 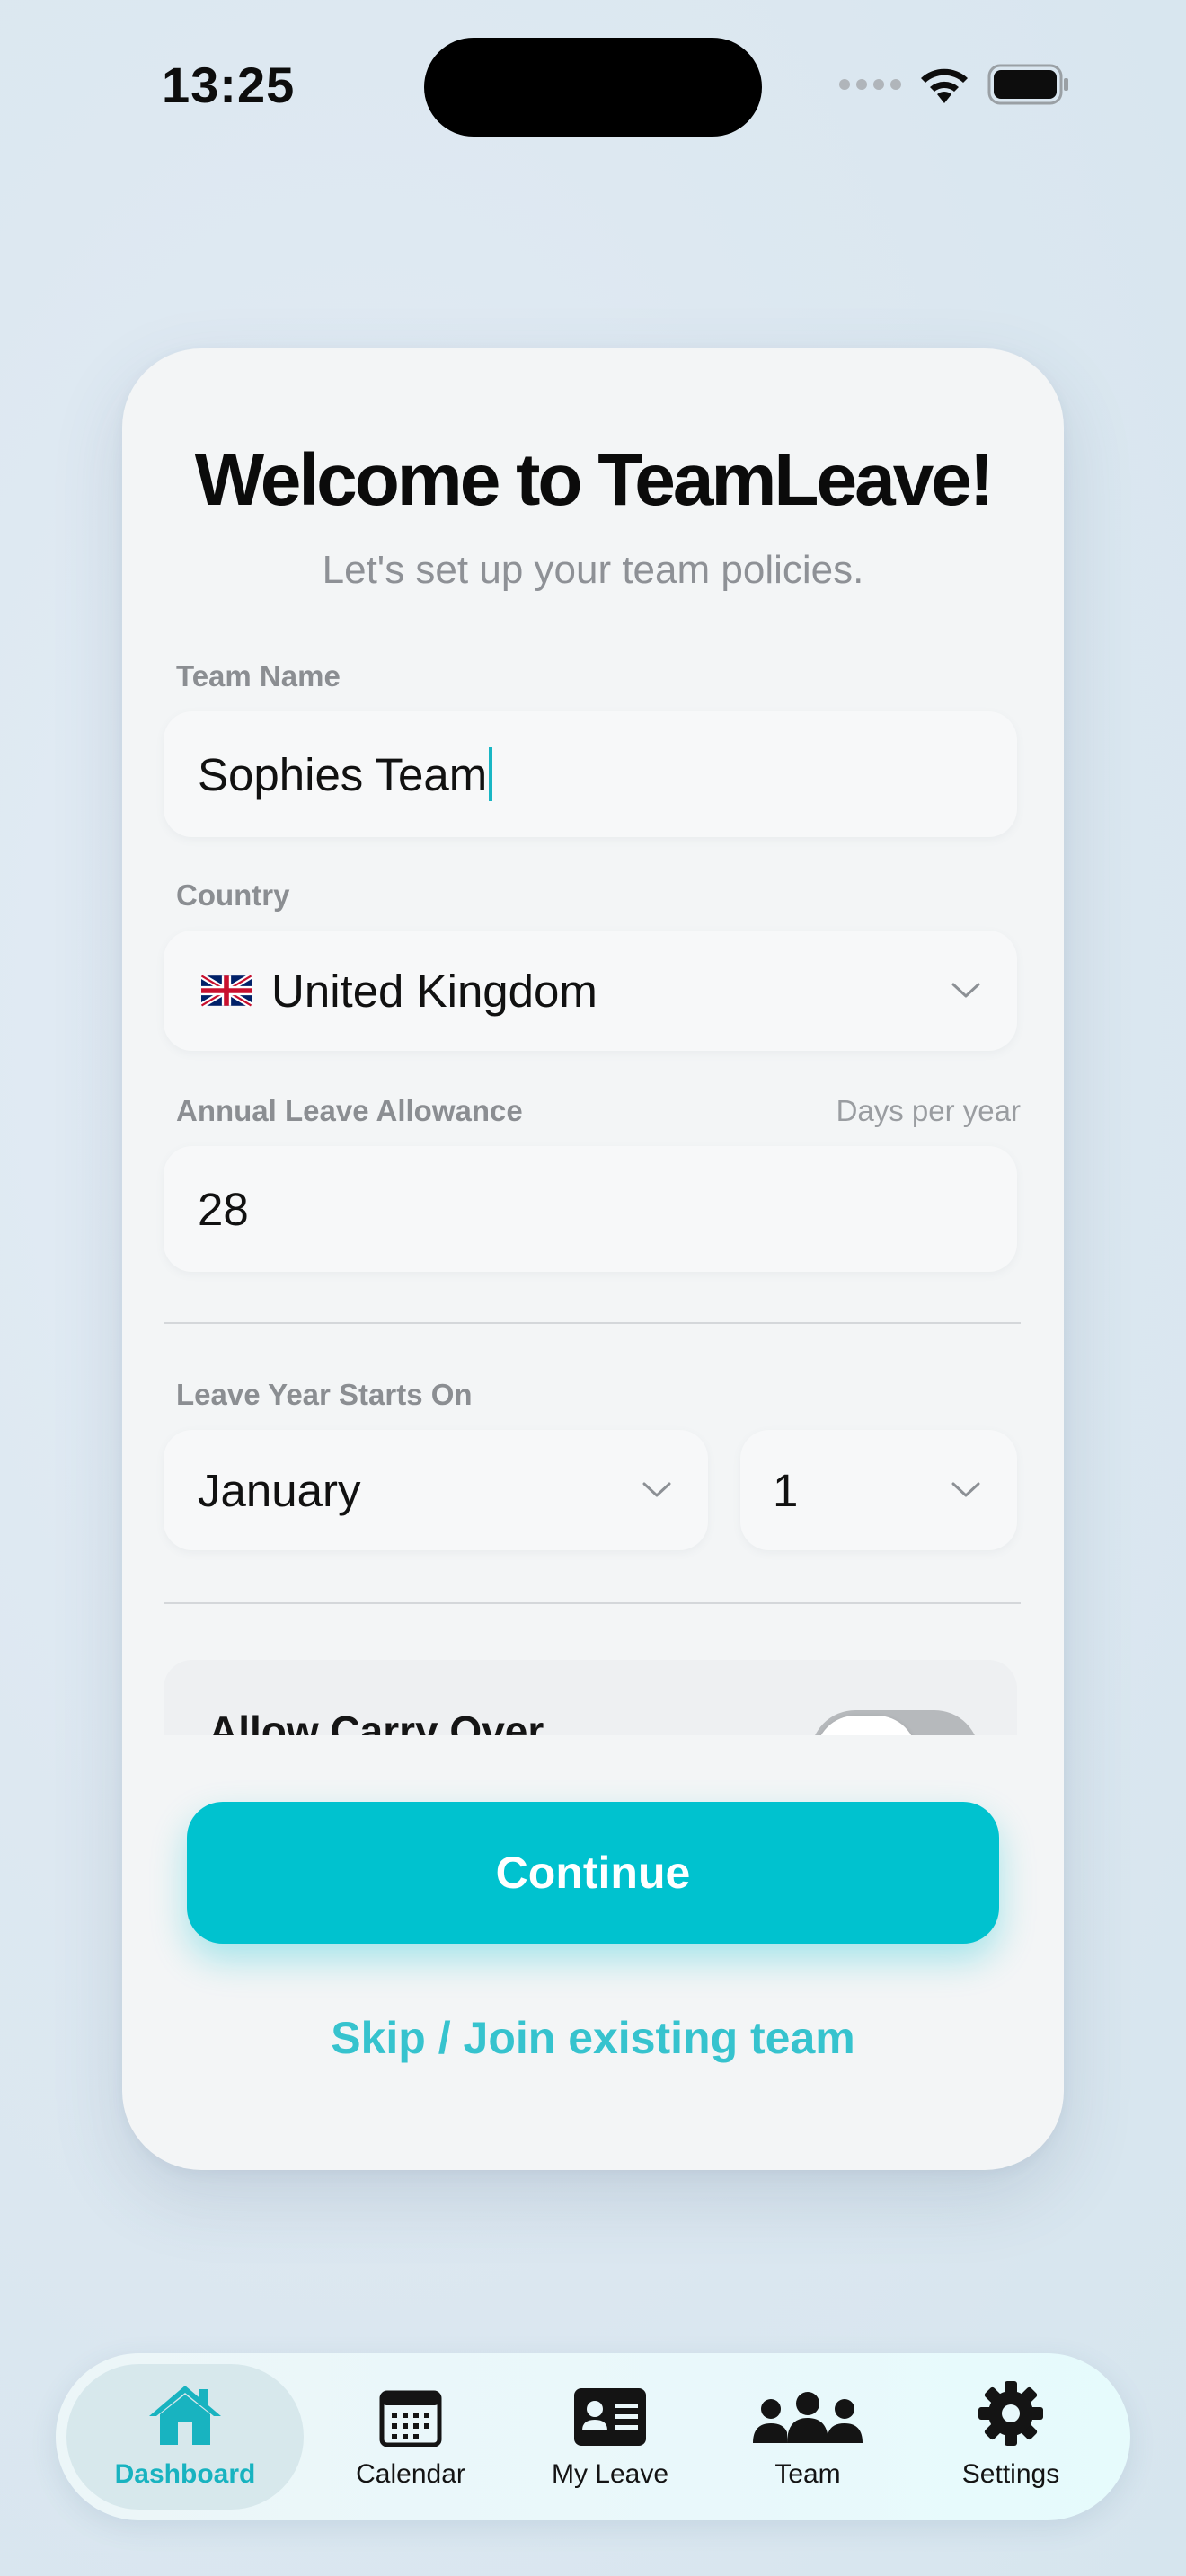 I want to click on country-select: United Kingdom, so click(x=590, y=991).